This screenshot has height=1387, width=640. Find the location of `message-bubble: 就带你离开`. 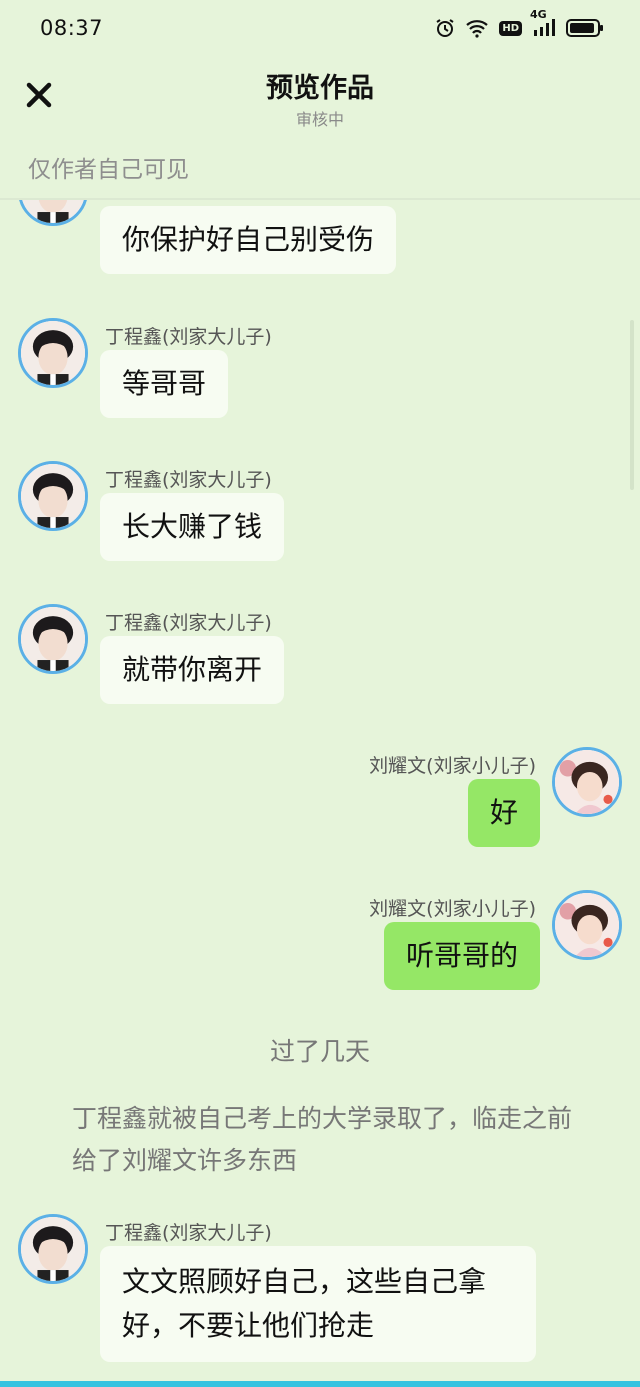

message-bubble: 就带你离开 is located at coordinates (192, 670).